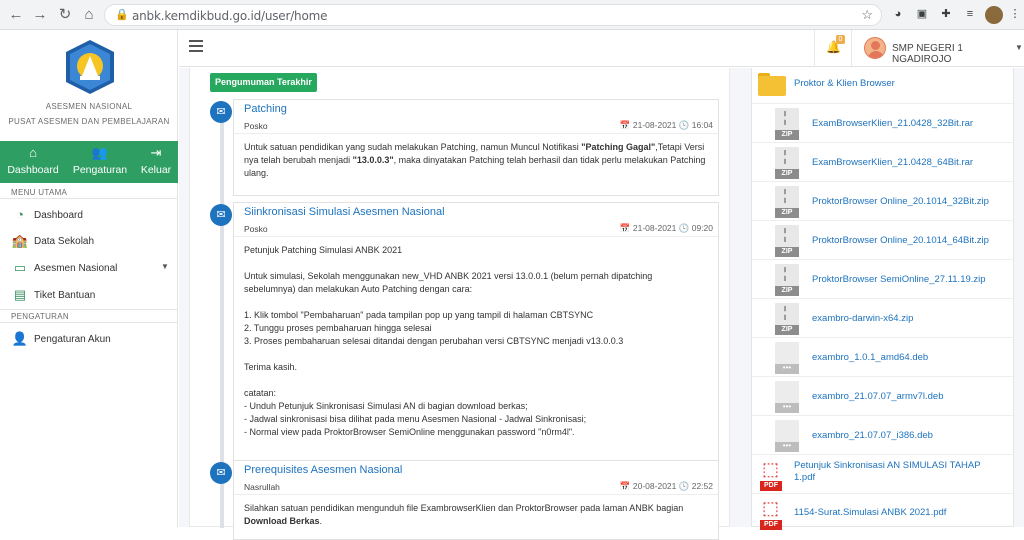 Image resolution: width=1024 pixels, height=540 pixels. I want to click on extension-icon: ◕, so click(898, 14).